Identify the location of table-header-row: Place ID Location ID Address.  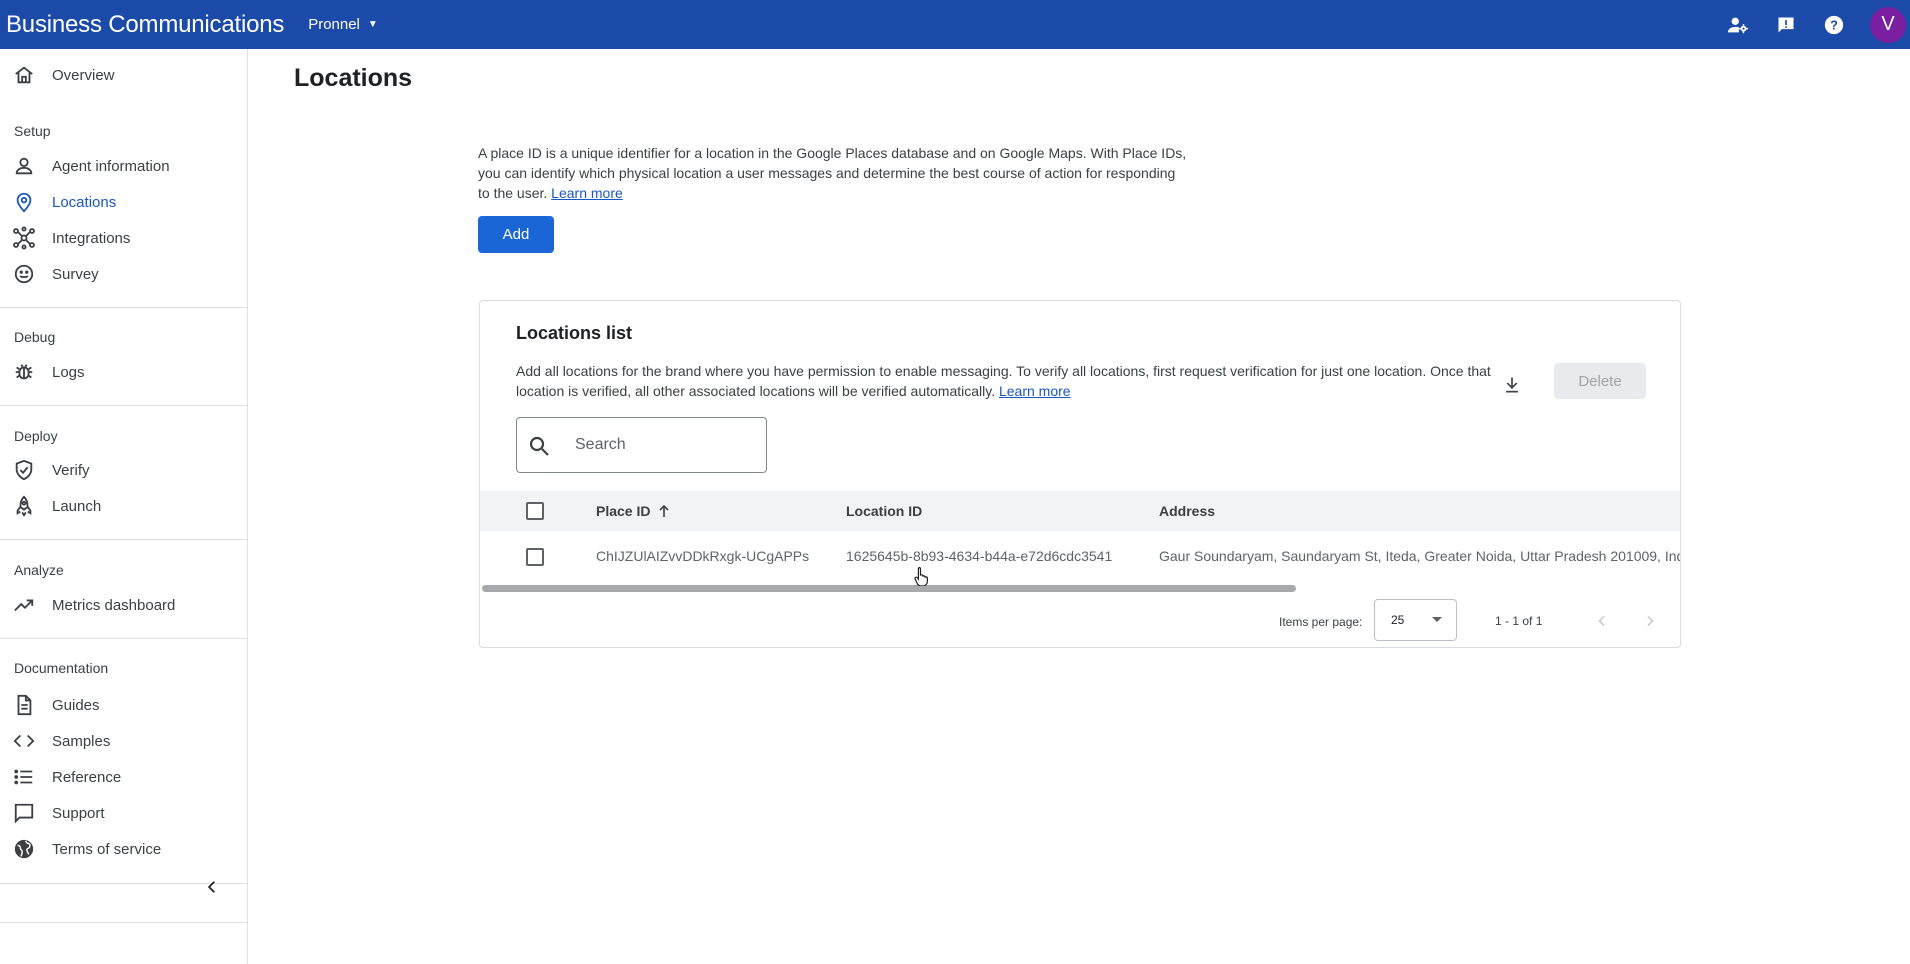
(1080, 511).